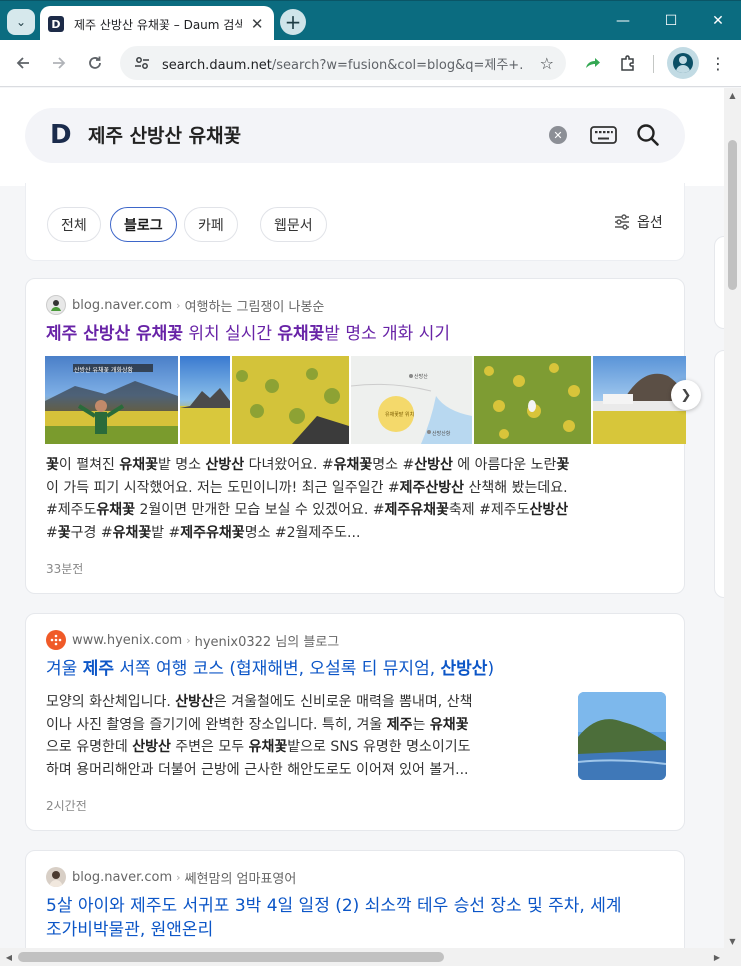  Describe the element at coordinates (230, 334) in the screenshot. I see `text-segment: 위치 실시간` at that location.